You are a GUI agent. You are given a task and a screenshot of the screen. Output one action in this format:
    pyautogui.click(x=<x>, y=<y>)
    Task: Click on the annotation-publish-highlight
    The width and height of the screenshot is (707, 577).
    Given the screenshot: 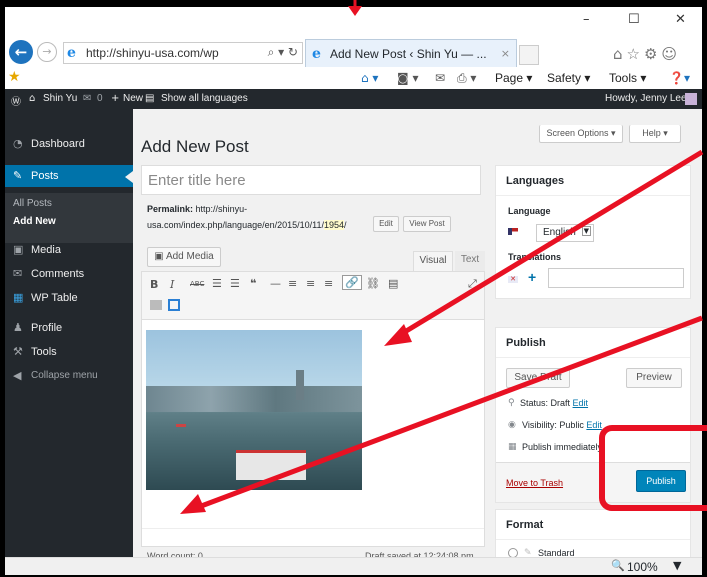 What is the action you would take?
    pyautogui.click(x=653, y=468)
    